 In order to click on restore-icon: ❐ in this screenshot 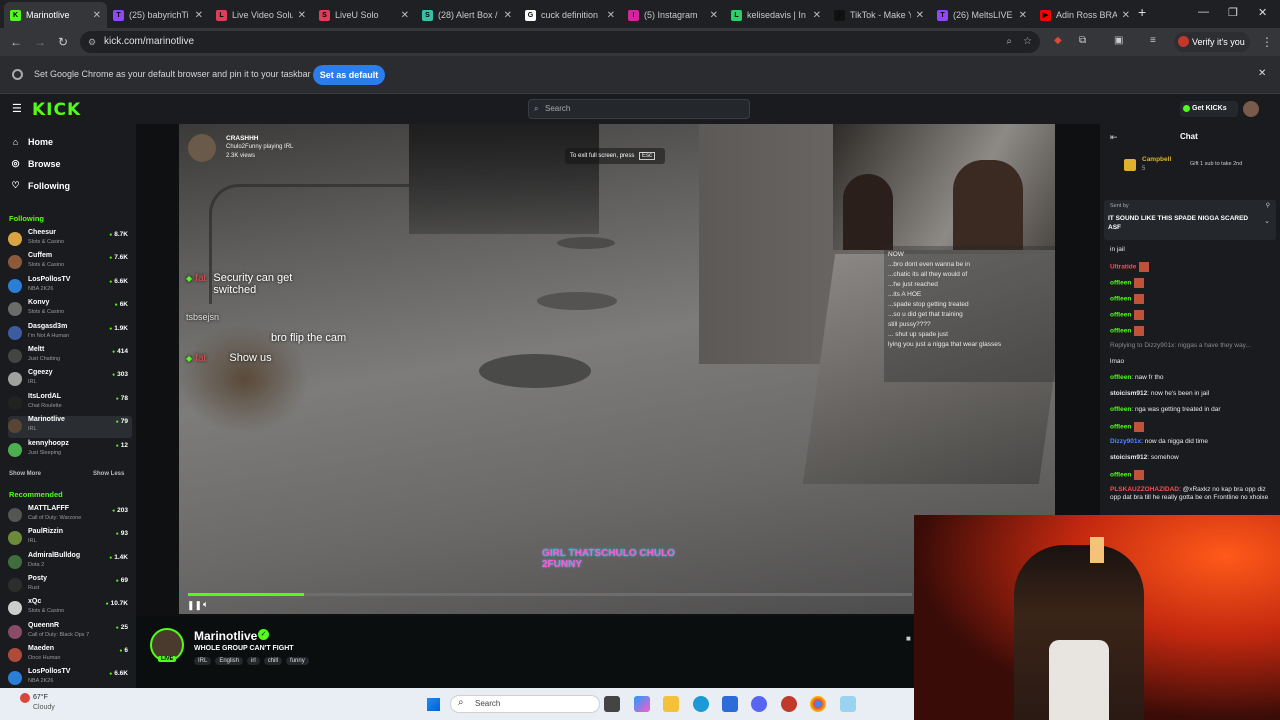, I will do `click(1233, 12)`.